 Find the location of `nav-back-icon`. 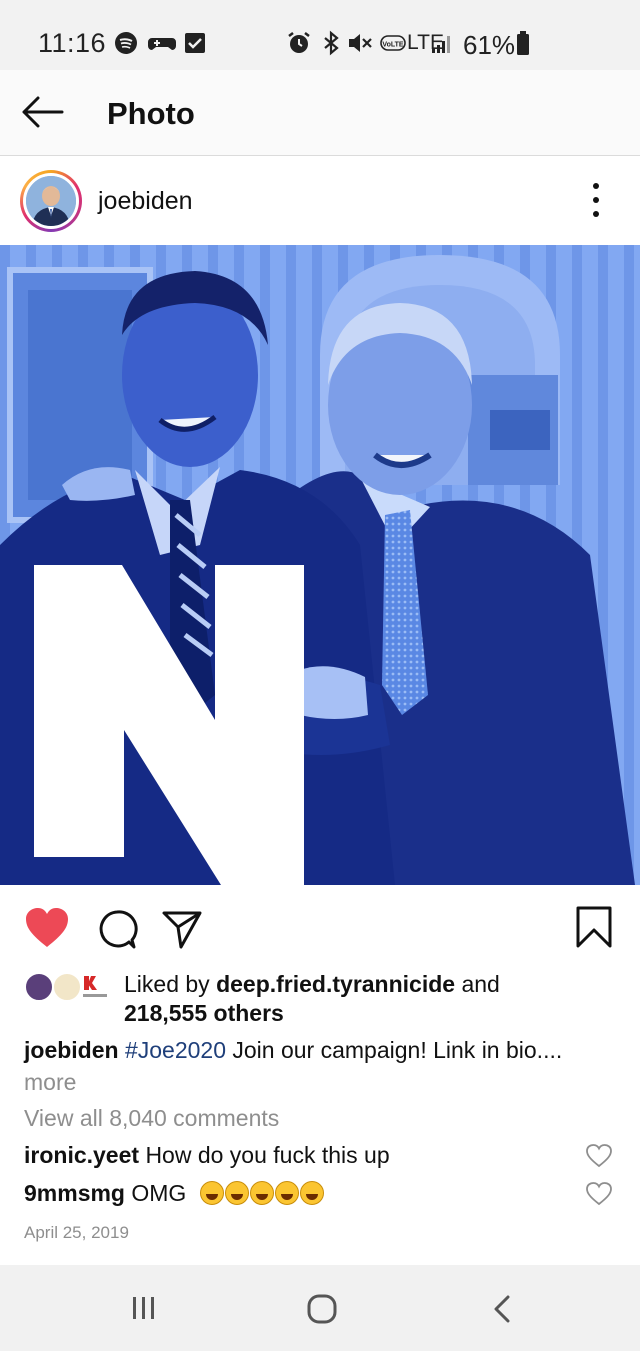

nav-back-icon is located at coordinates (502, 1311).